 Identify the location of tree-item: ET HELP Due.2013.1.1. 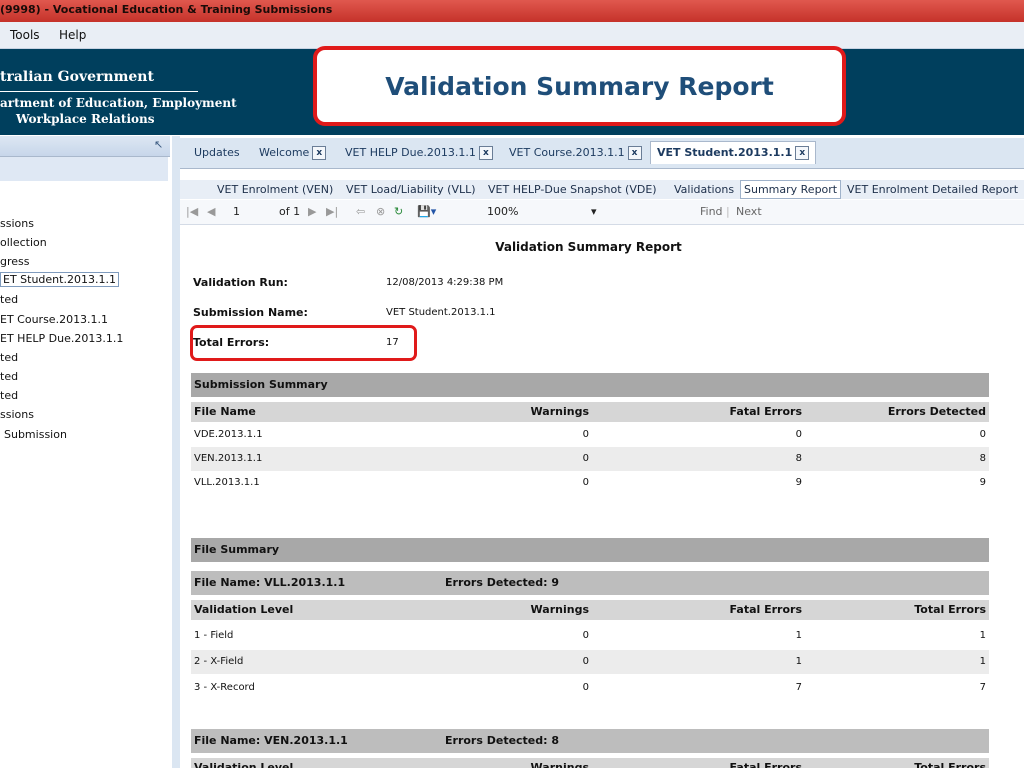
(61, 338).